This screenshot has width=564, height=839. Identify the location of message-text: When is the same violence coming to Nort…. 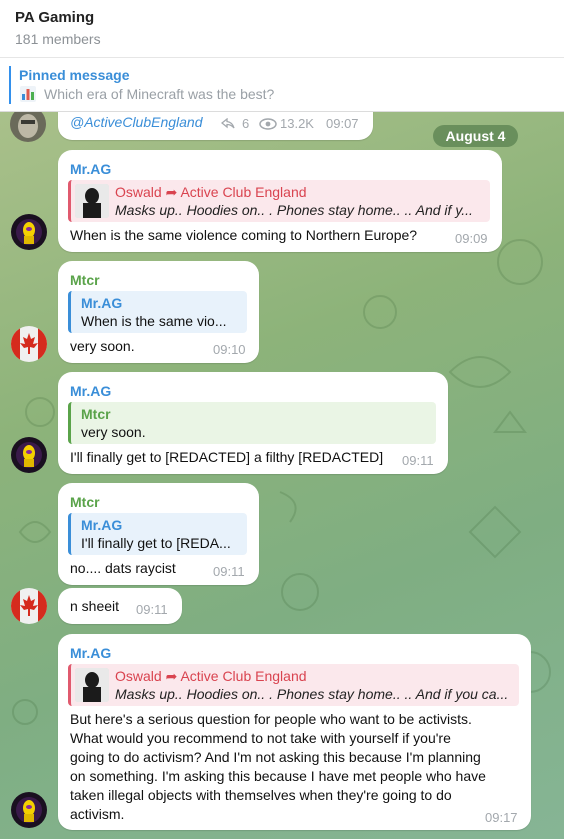
(244, 235).